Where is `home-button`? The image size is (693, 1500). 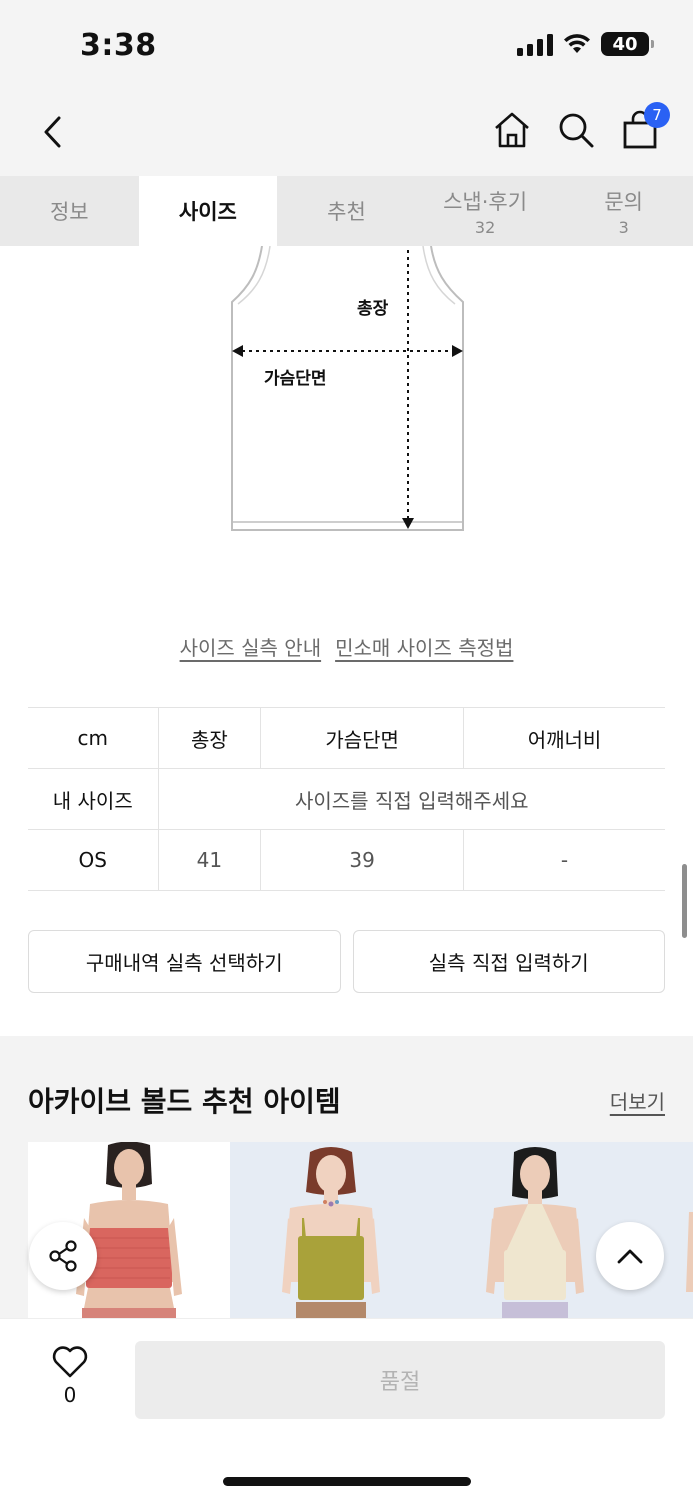 home-button is located at coordinates (512, 130).